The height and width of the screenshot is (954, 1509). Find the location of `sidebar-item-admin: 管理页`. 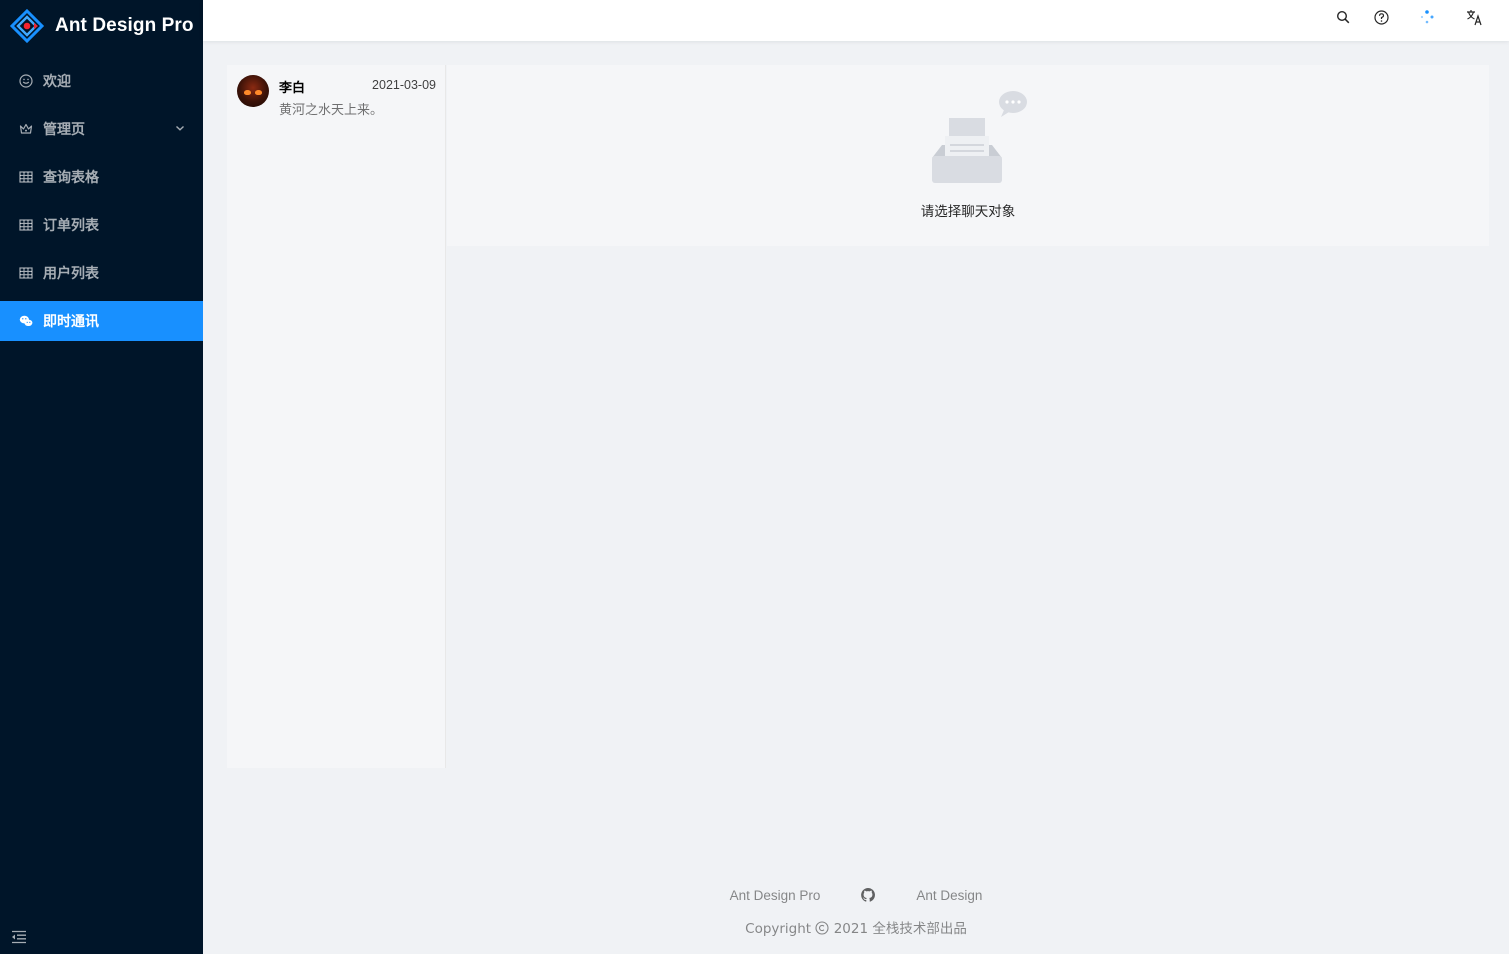

sidebar-item-admin: 管理页 is located at coordinates (101, 129).